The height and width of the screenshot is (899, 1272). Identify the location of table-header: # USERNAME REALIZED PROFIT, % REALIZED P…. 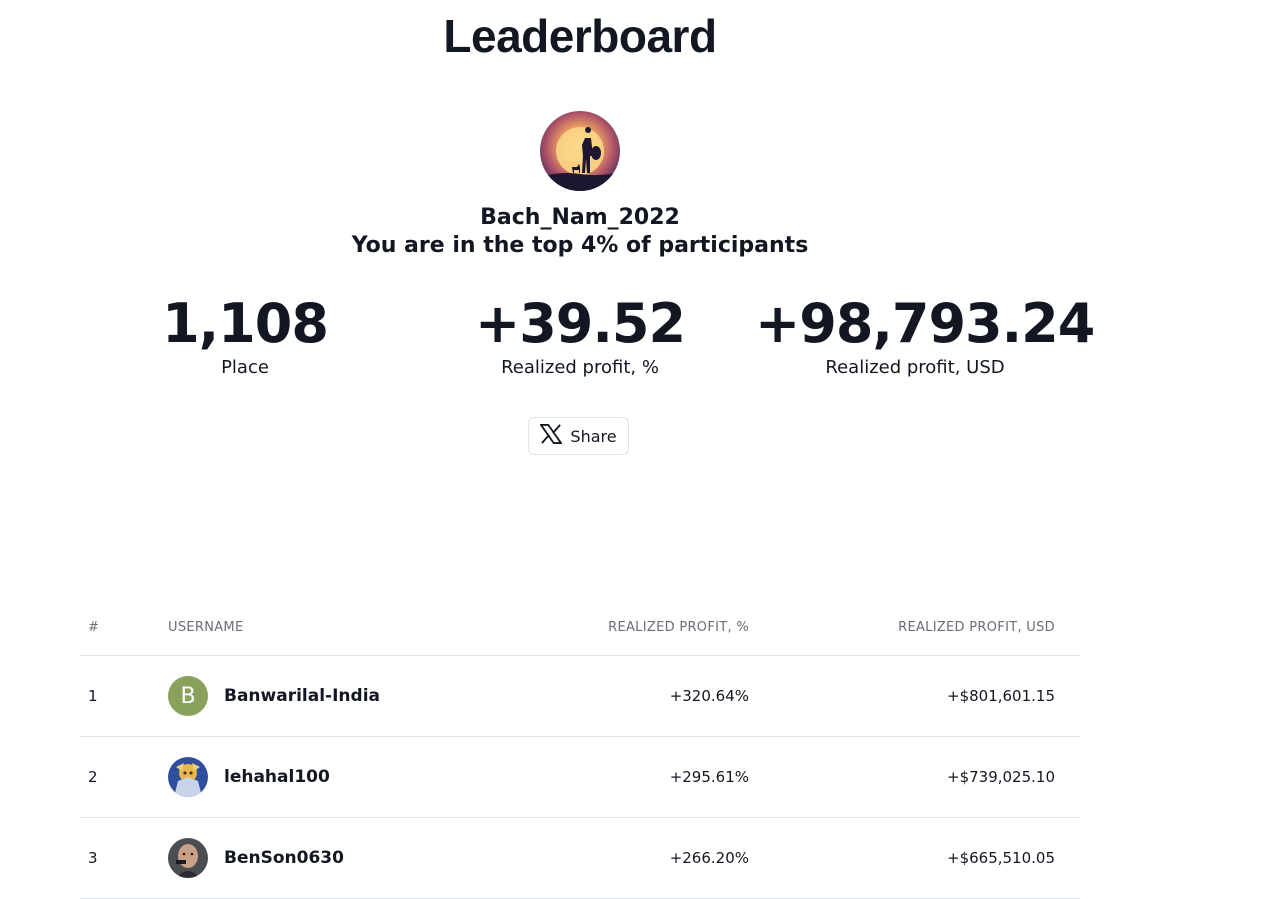
(580, 628).